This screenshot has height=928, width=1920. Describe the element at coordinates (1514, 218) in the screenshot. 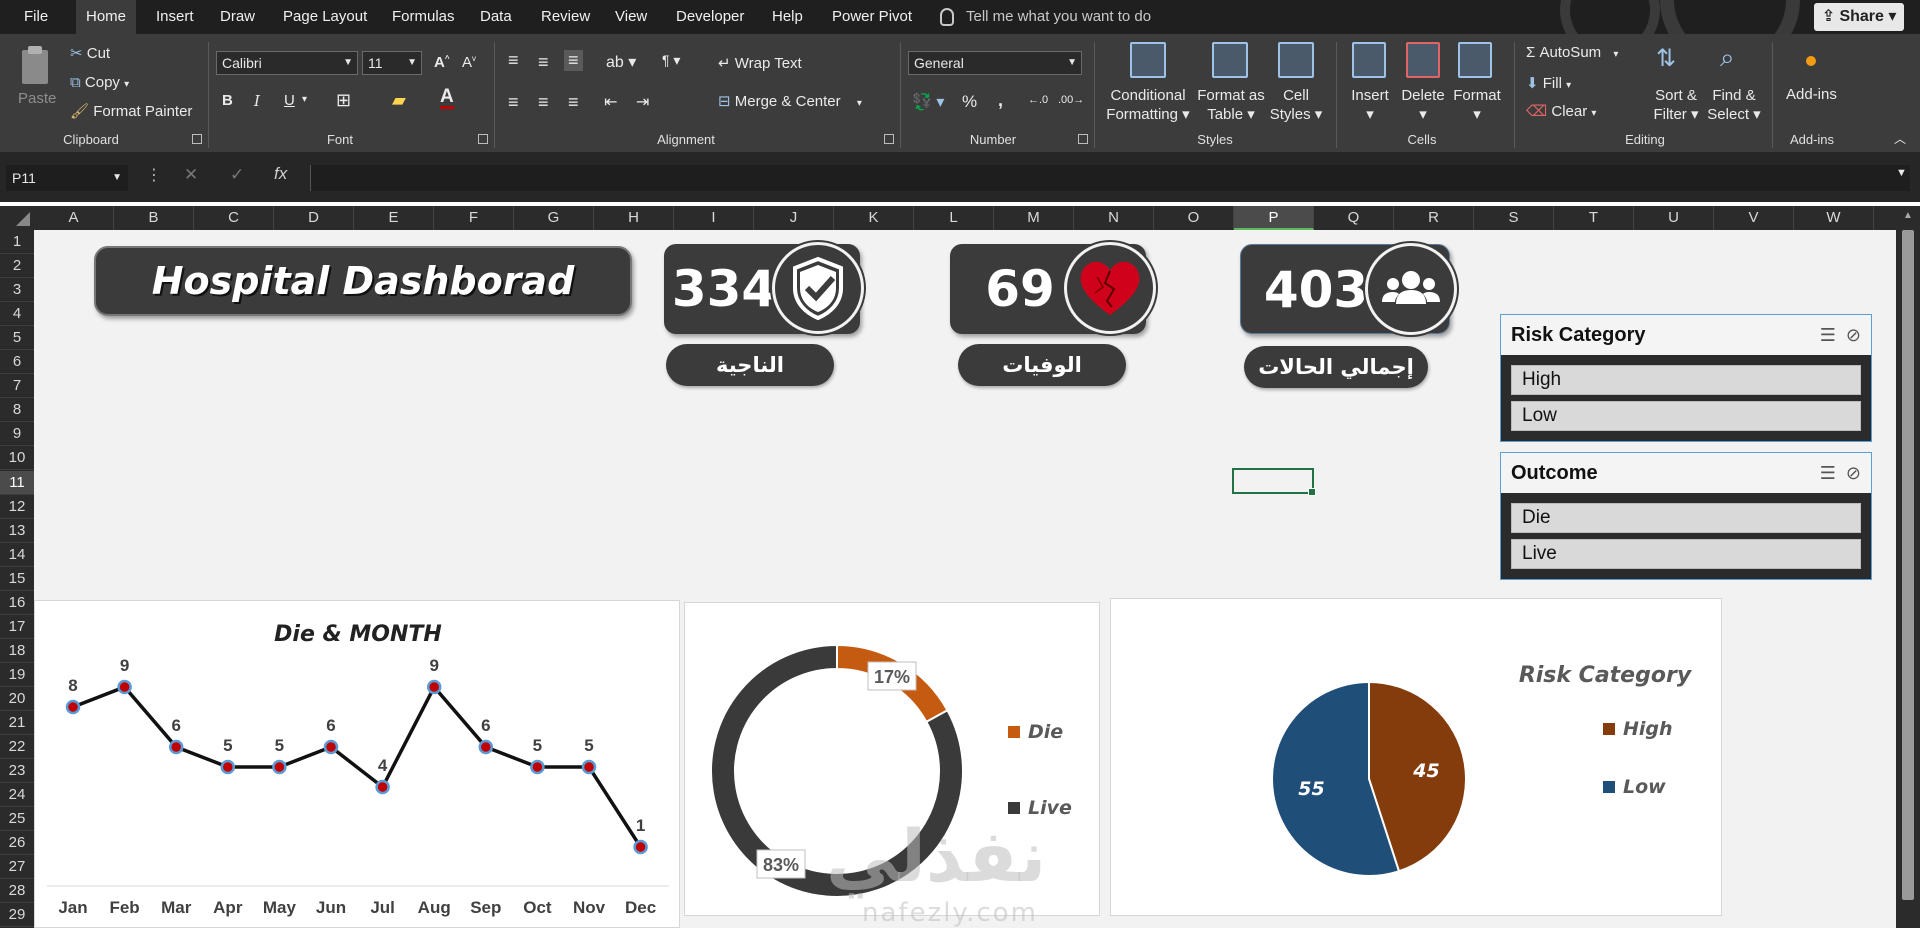

I see `column-header-s: S` at that location.